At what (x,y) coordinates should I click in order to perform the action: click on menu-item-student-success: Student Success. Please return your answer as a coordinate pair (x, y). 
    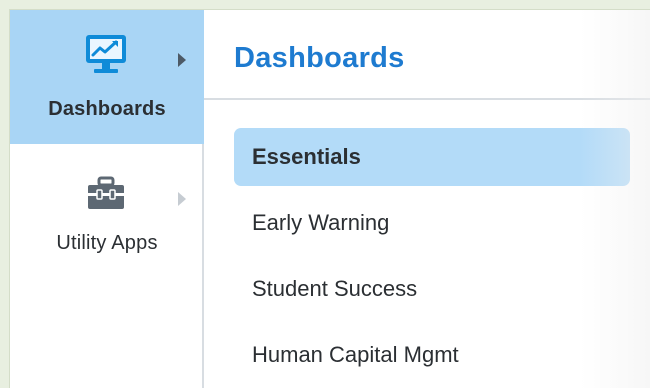
    Looking at the image, I should click on (432, 289).